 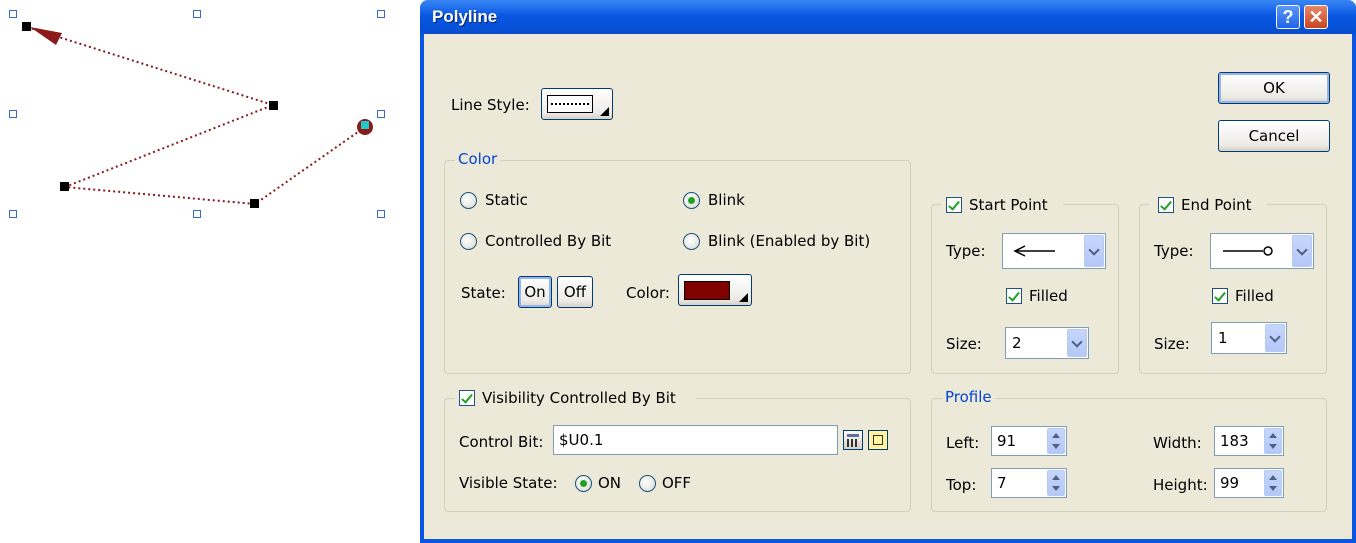 I want to click on resize-handle-w, so click(x=13, y=114).